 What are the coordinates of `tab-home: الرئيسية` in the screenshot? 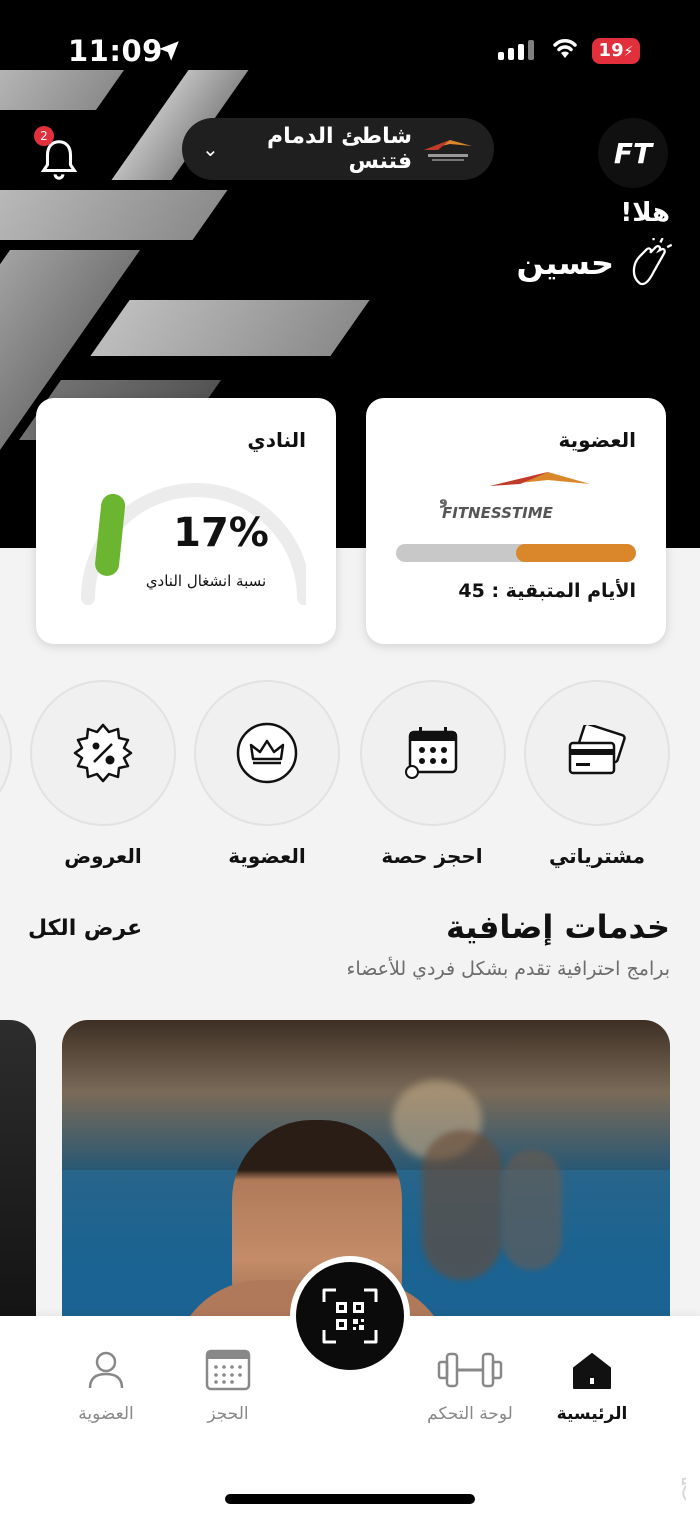 It's located at (592, 1386).